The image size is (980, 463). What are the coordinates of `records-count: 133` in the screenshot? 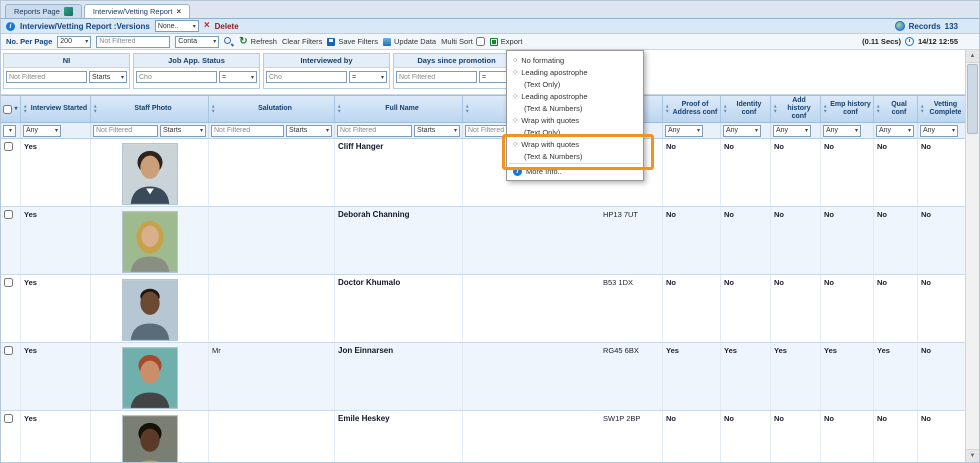 It's located at (951, 26).